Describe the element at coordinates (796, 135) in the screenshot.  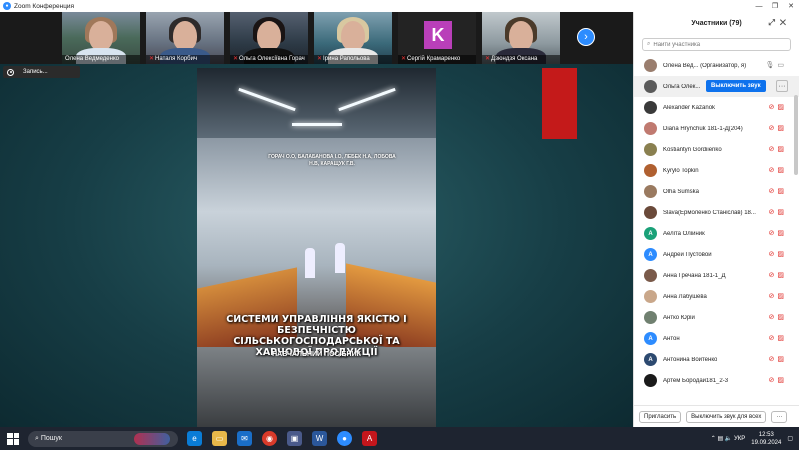
I see `panel-scrollbar` at that location.